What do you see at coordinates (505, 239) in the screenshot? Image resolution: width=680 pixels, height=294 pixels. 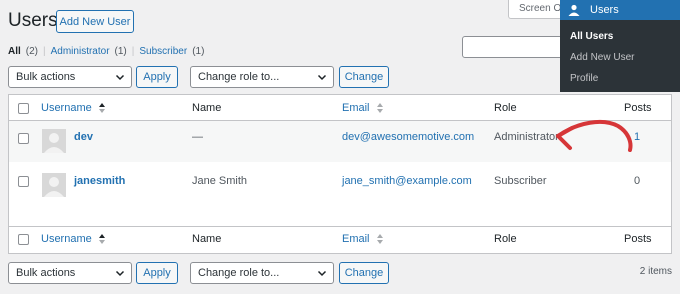 I see `column-role-footer: Role` at bounding box center [505, 239].